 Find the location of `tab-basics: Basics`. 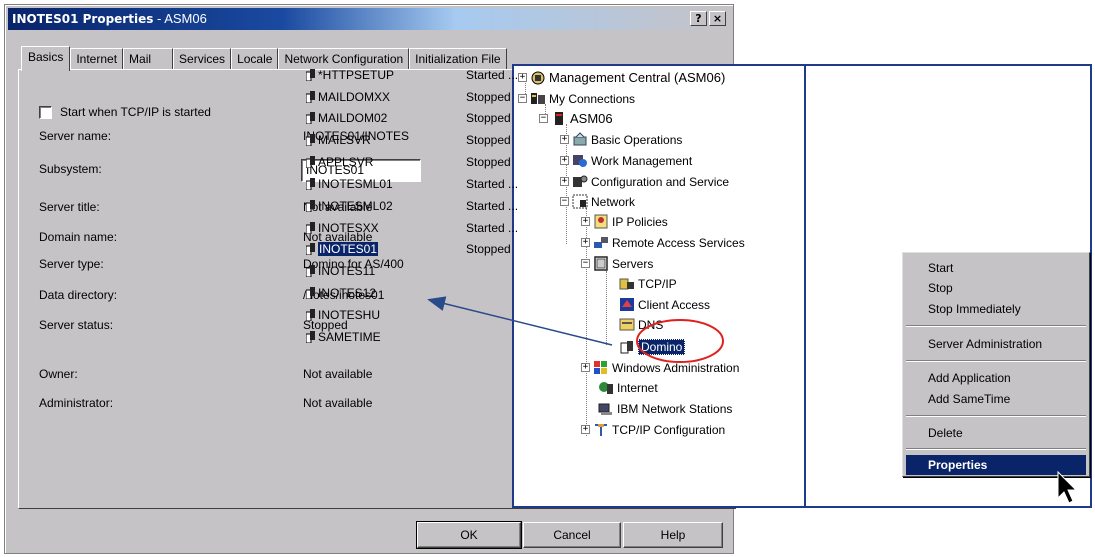

tab-basics: Basics is located at coordinates (46, 58).